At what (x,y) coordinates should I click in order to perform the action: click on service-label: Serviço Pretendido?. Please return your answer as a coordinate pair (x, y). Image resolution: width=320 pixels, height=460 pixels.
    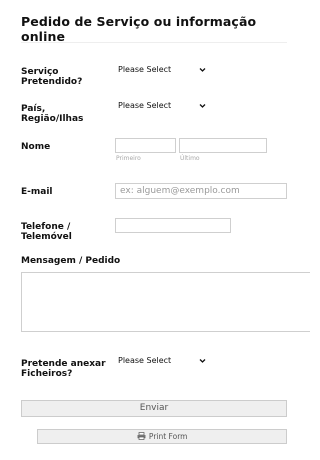
    Looking at the image, I should click on (51, 77).